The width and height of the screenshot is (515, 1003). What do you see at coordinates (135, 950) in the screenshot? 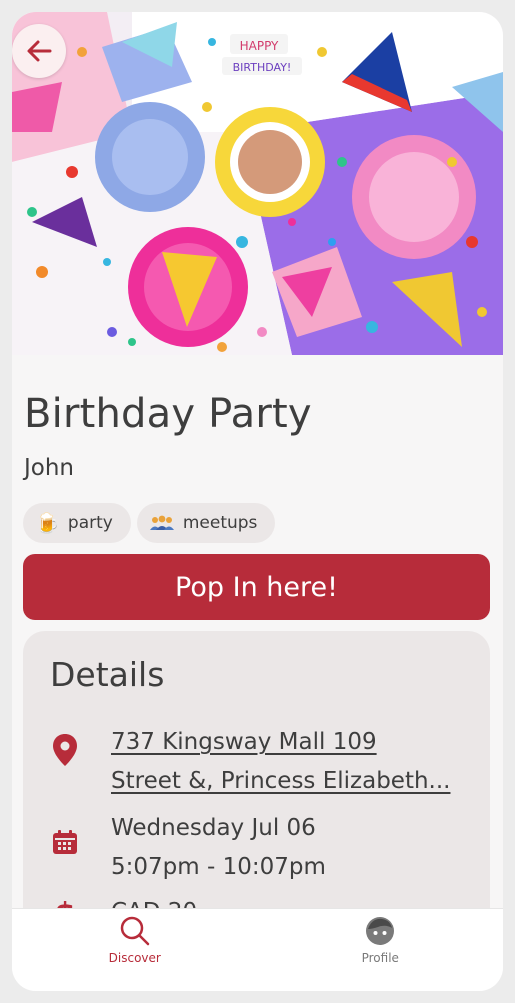
I see `tab-discover: Discover` at bounding box center [135, 950].